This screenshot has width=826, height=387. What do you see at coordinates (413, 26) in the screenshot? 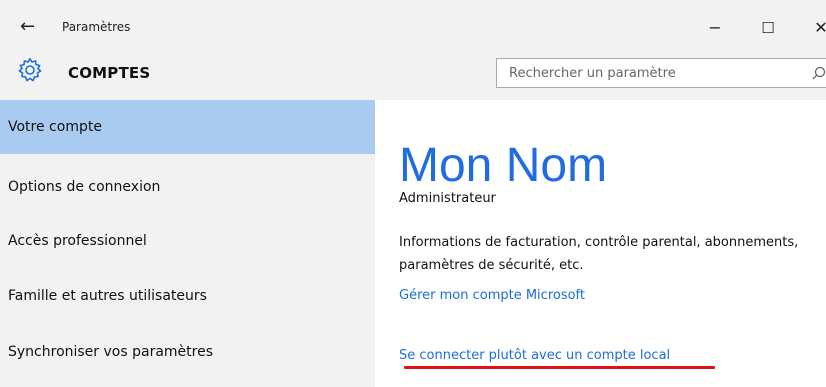
I see `title-bar: ← Paramètres − ☐ ✕` at bounding box center [413, 26].